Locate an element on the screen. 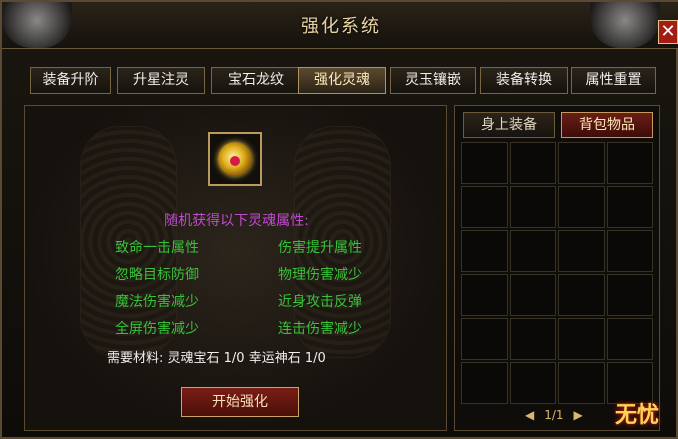 This screenshot has width=678, height=439. title-bar: 强化系统 ✕ is located at coordinates (340, 25).